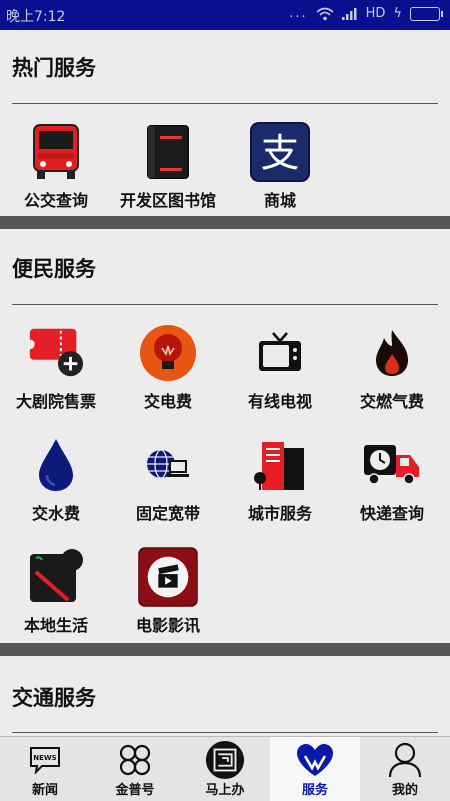 The height and width of the screenshot is (801, 450). I want to click on service-electricity-bill: 交电费, so click(168, 379).